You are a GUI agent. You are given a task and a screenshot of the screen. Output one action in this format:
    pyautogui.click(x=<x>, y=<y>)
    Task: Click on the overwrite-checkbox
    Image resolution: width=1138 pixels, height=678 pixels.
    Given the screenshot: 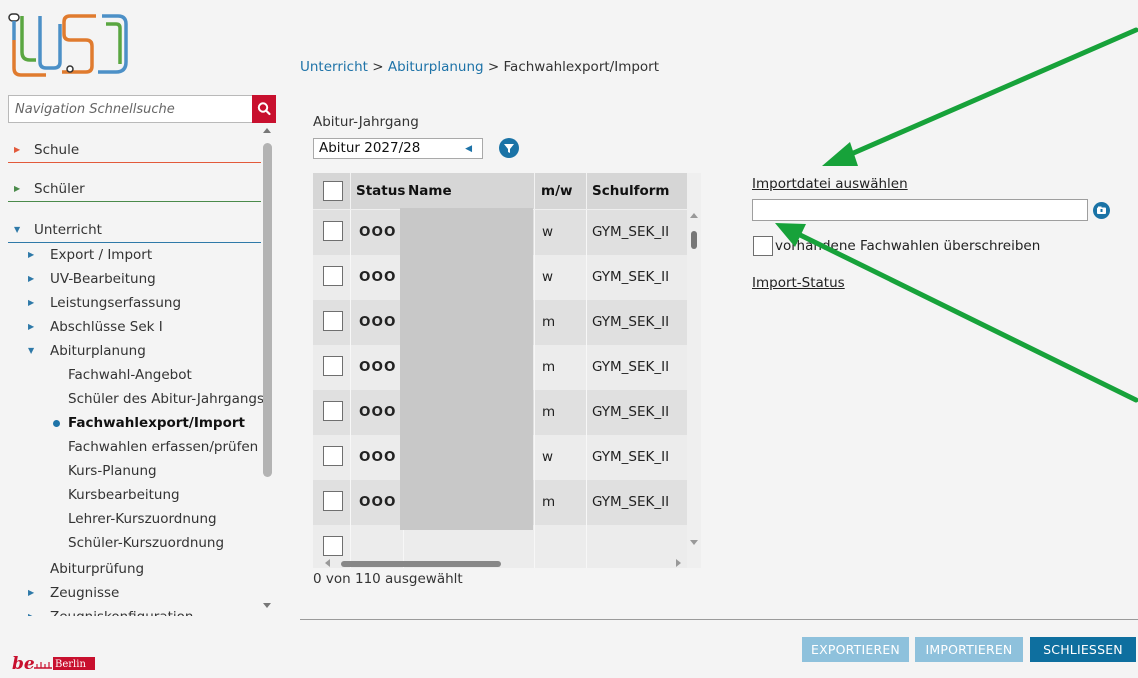 What is the action you would take?
    pyautogui.click(x=763, y=246)
    